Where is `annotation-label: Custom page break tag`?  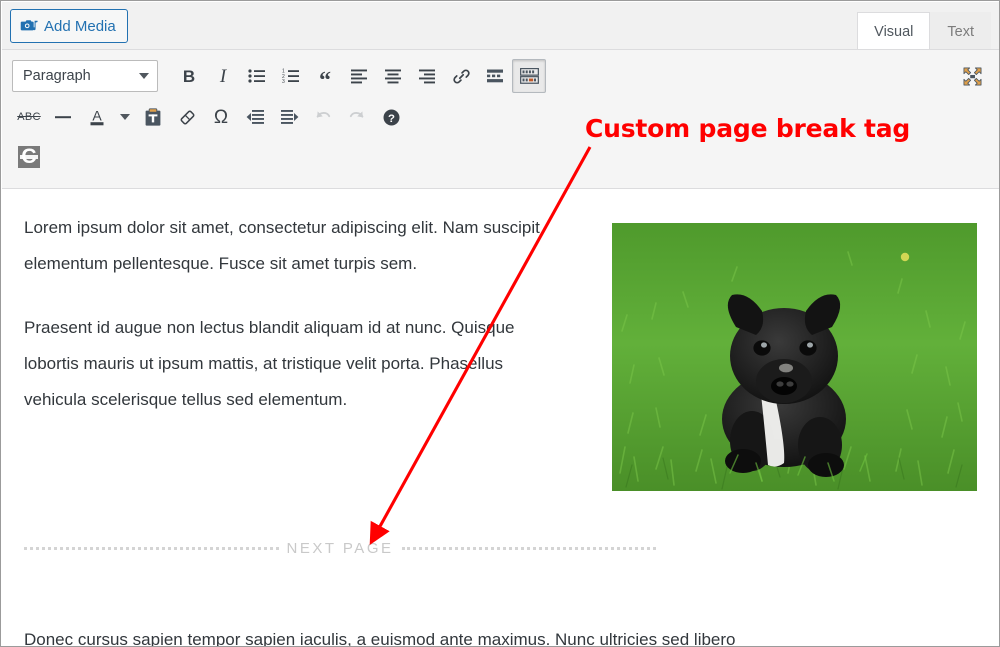 annotation-label: Custom page break tag is located at coordinates (748, 128).